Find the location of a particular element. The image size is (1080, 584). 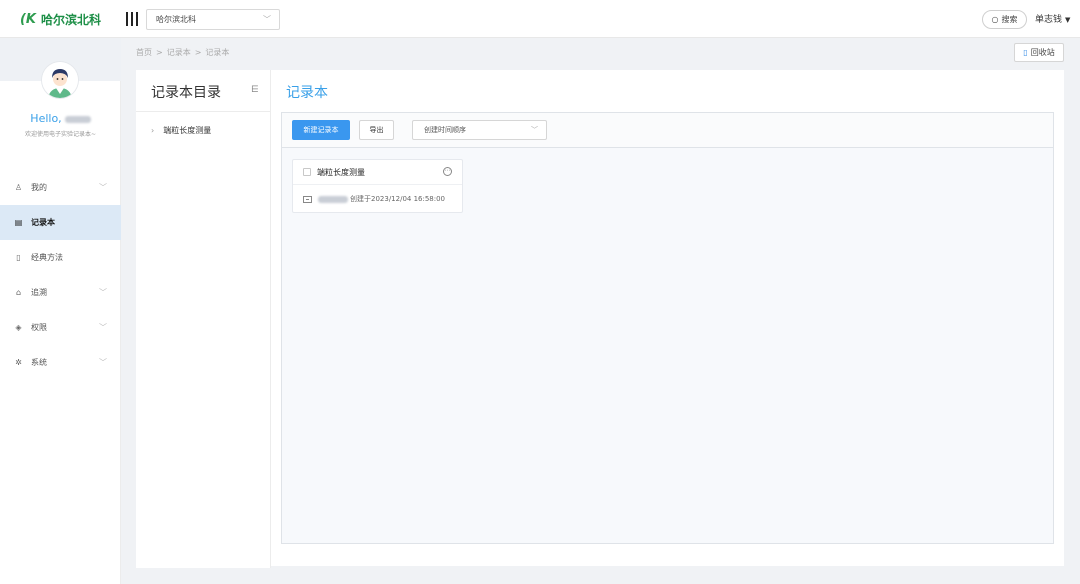

user-name: 单志钱 is located at coordinates (1049, 20).